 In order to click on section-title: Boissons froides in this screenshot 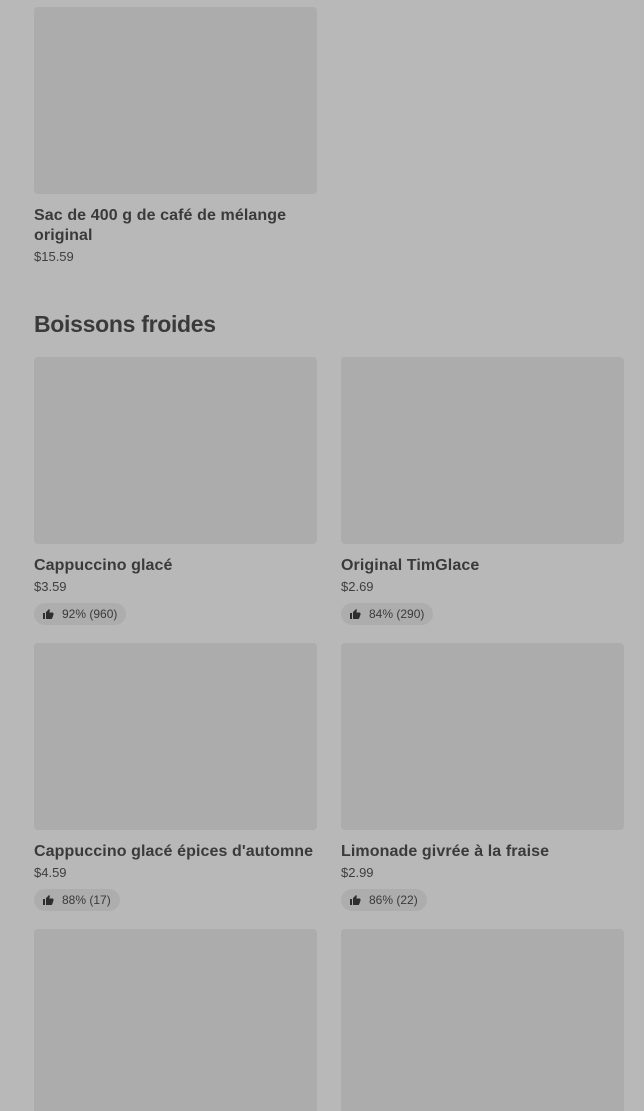, I will do `click(125, 324)`.